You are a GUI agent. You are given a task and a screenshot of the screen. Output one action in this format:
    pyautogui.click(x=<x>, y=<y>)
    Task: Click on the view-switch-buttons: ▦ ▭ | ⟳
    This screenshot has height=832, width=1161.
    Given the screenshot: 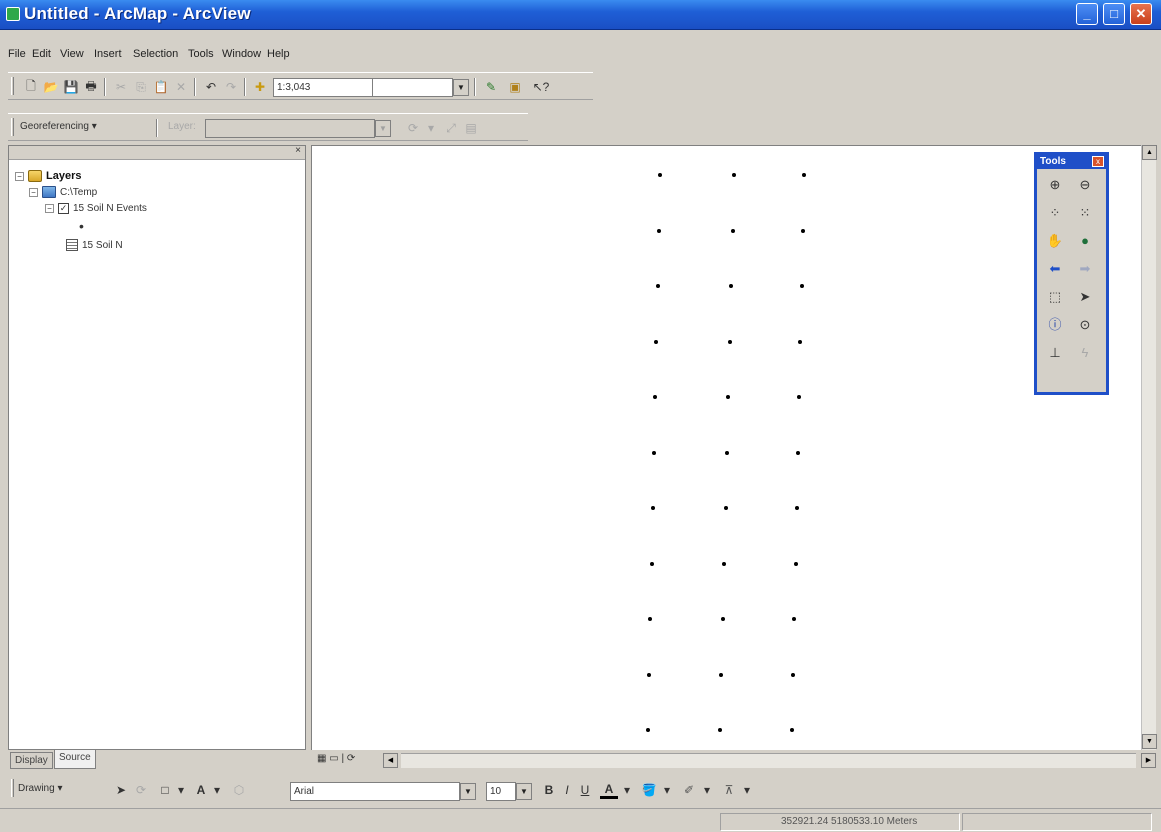 What is the action you would take?
    pyautogui.click(x=336, y=758)
    